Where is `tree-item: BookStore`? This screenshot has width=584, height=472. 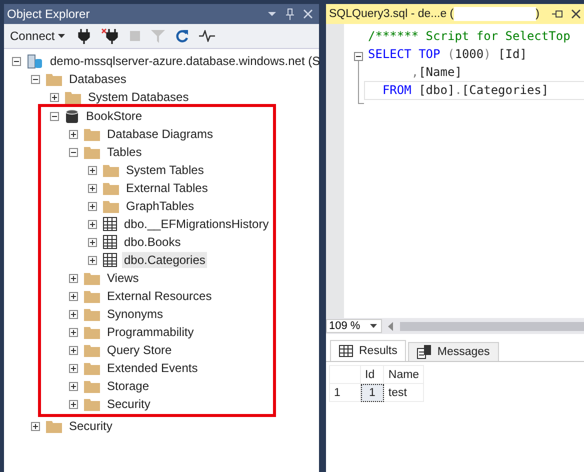 tree-item: BookStore is located at coordinates (114, 116).